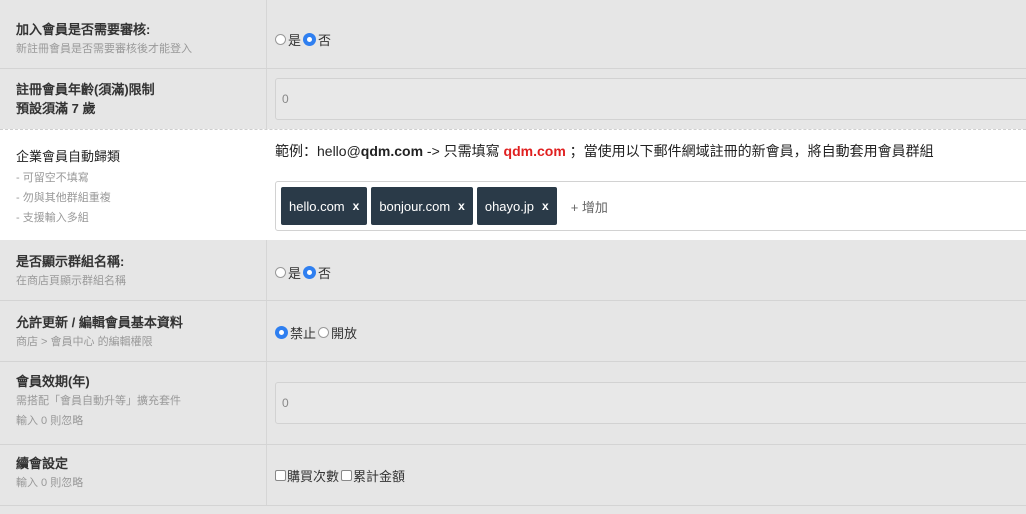 The width and height of the screenshot is (1026, 514). I want to click on setting-row-show-group: 是否顯示群組名稱: 在商店頁顯示群組名稱 是 否, so click(513, 270).